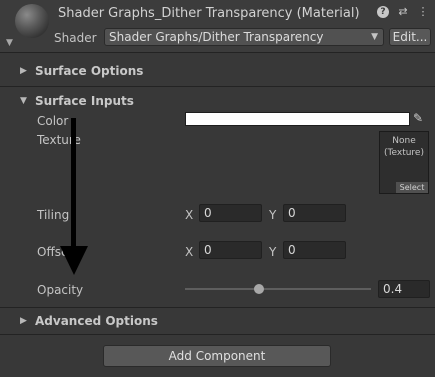 This screenshot has height=377, width=435. I want to click on foldout-triangle-icon: ▼, so click(9, 43).